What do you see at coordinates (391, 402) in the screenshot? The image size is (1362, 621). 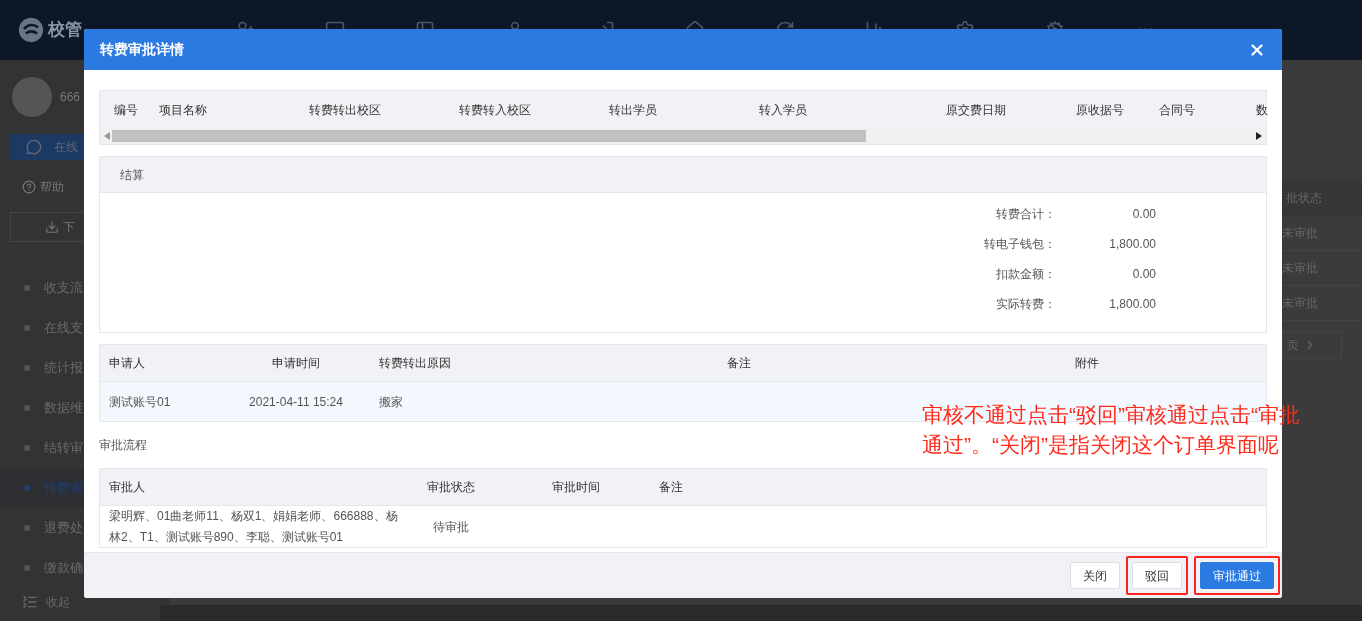 I see `table-cell-text: 搬家` at bounding box center [391, 402].